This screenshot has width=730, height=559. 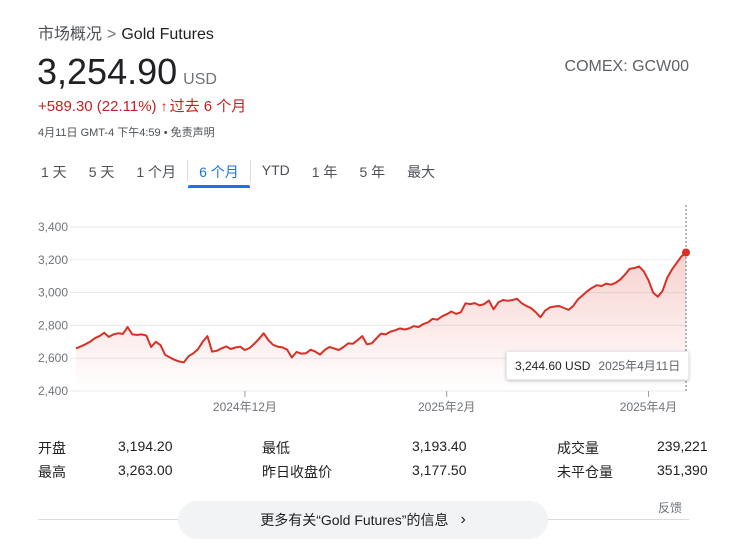 What do you see at coordinates (578, 448) in the screenshot?
I see `stat-label: 成交量` at bounding box center [578, 448].